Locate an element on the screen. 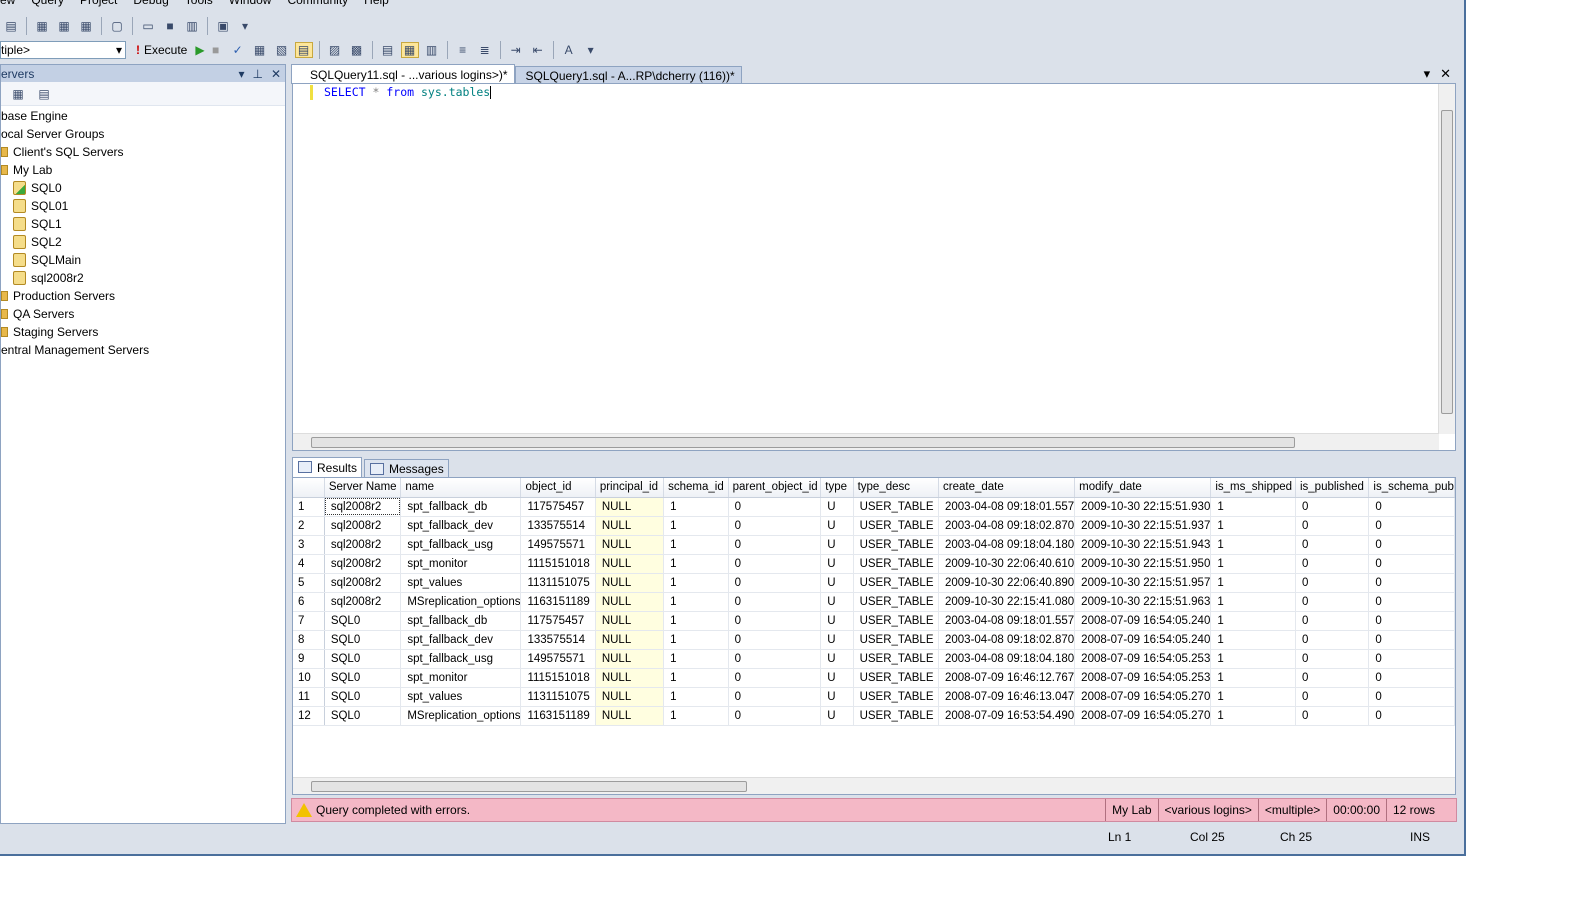  table-cell: 2009-10-30 22:15:51.943 is located at coordinates (1143, 545).